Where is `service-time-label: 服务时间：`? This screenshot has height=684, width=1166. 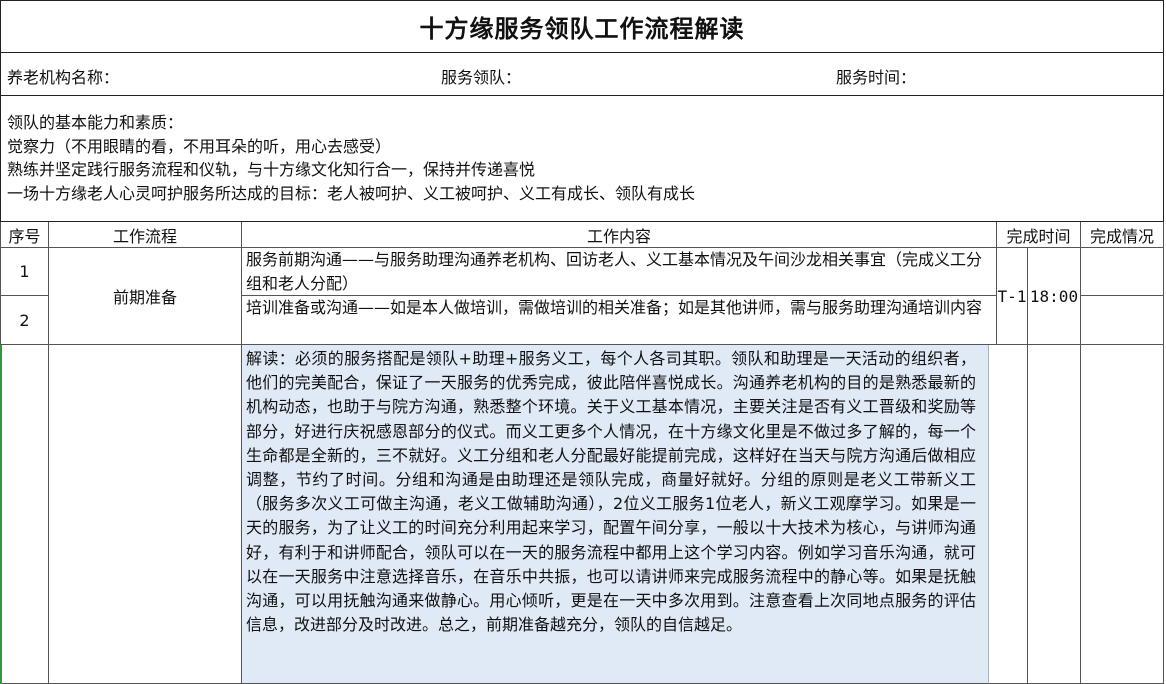 service-time-label: 服务时间： is located at coordinates (876, 77).